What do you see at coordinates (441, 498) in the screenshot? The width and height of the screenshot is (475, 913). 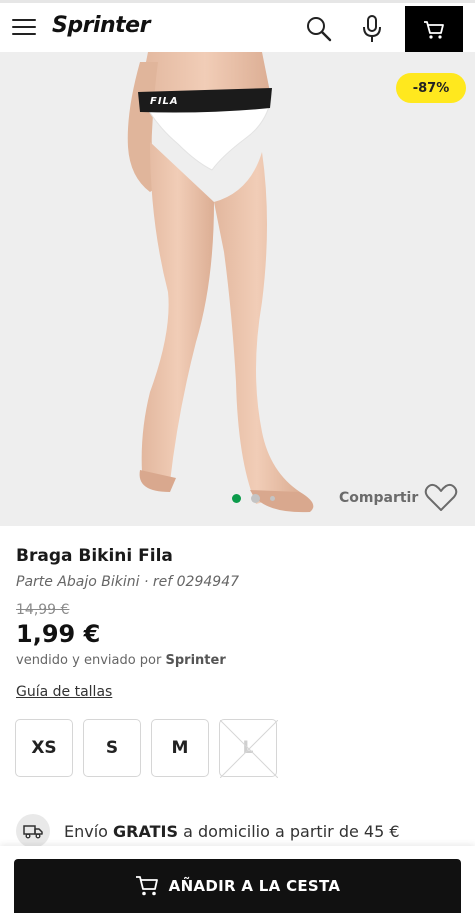 I see `heart-icon` at bounding box center [441, 498].